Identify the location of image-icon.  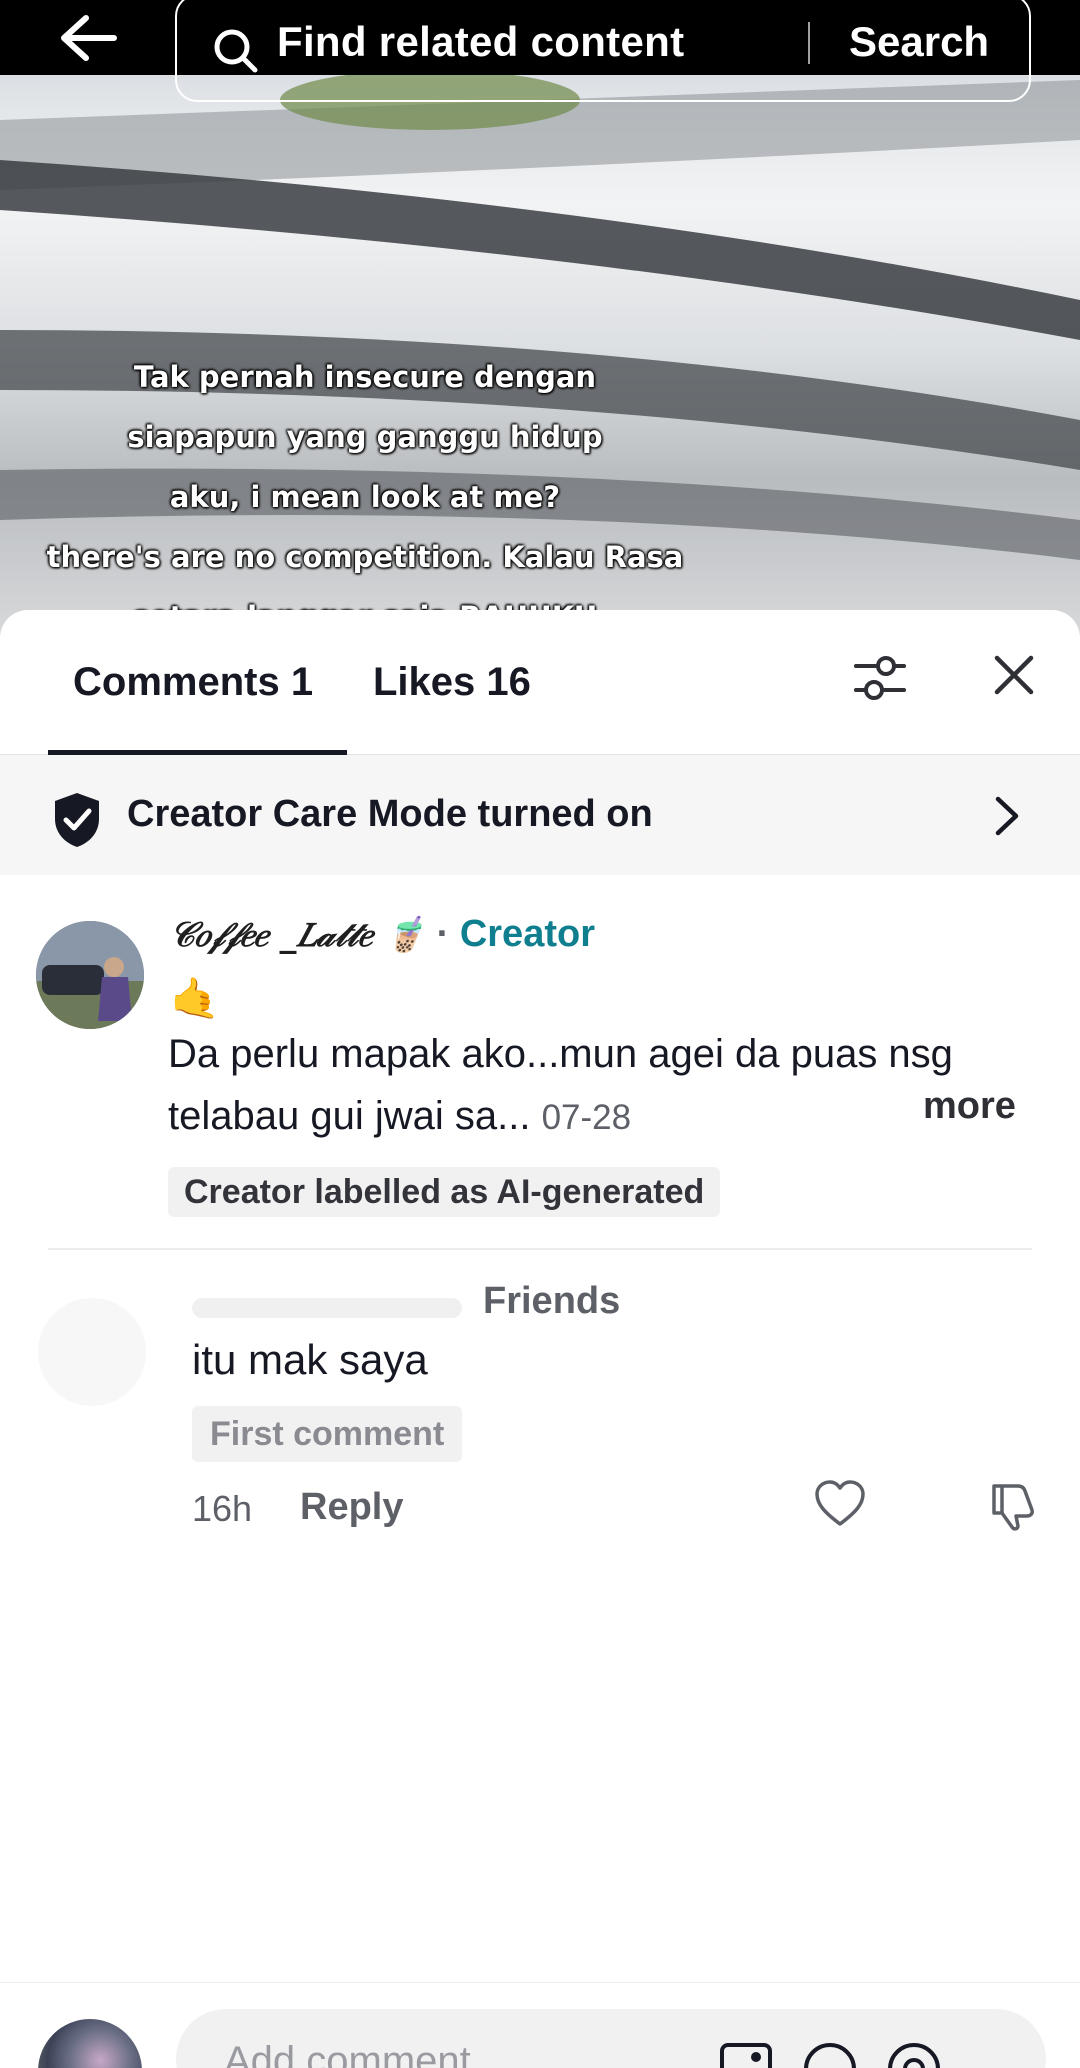
(746, 2053).